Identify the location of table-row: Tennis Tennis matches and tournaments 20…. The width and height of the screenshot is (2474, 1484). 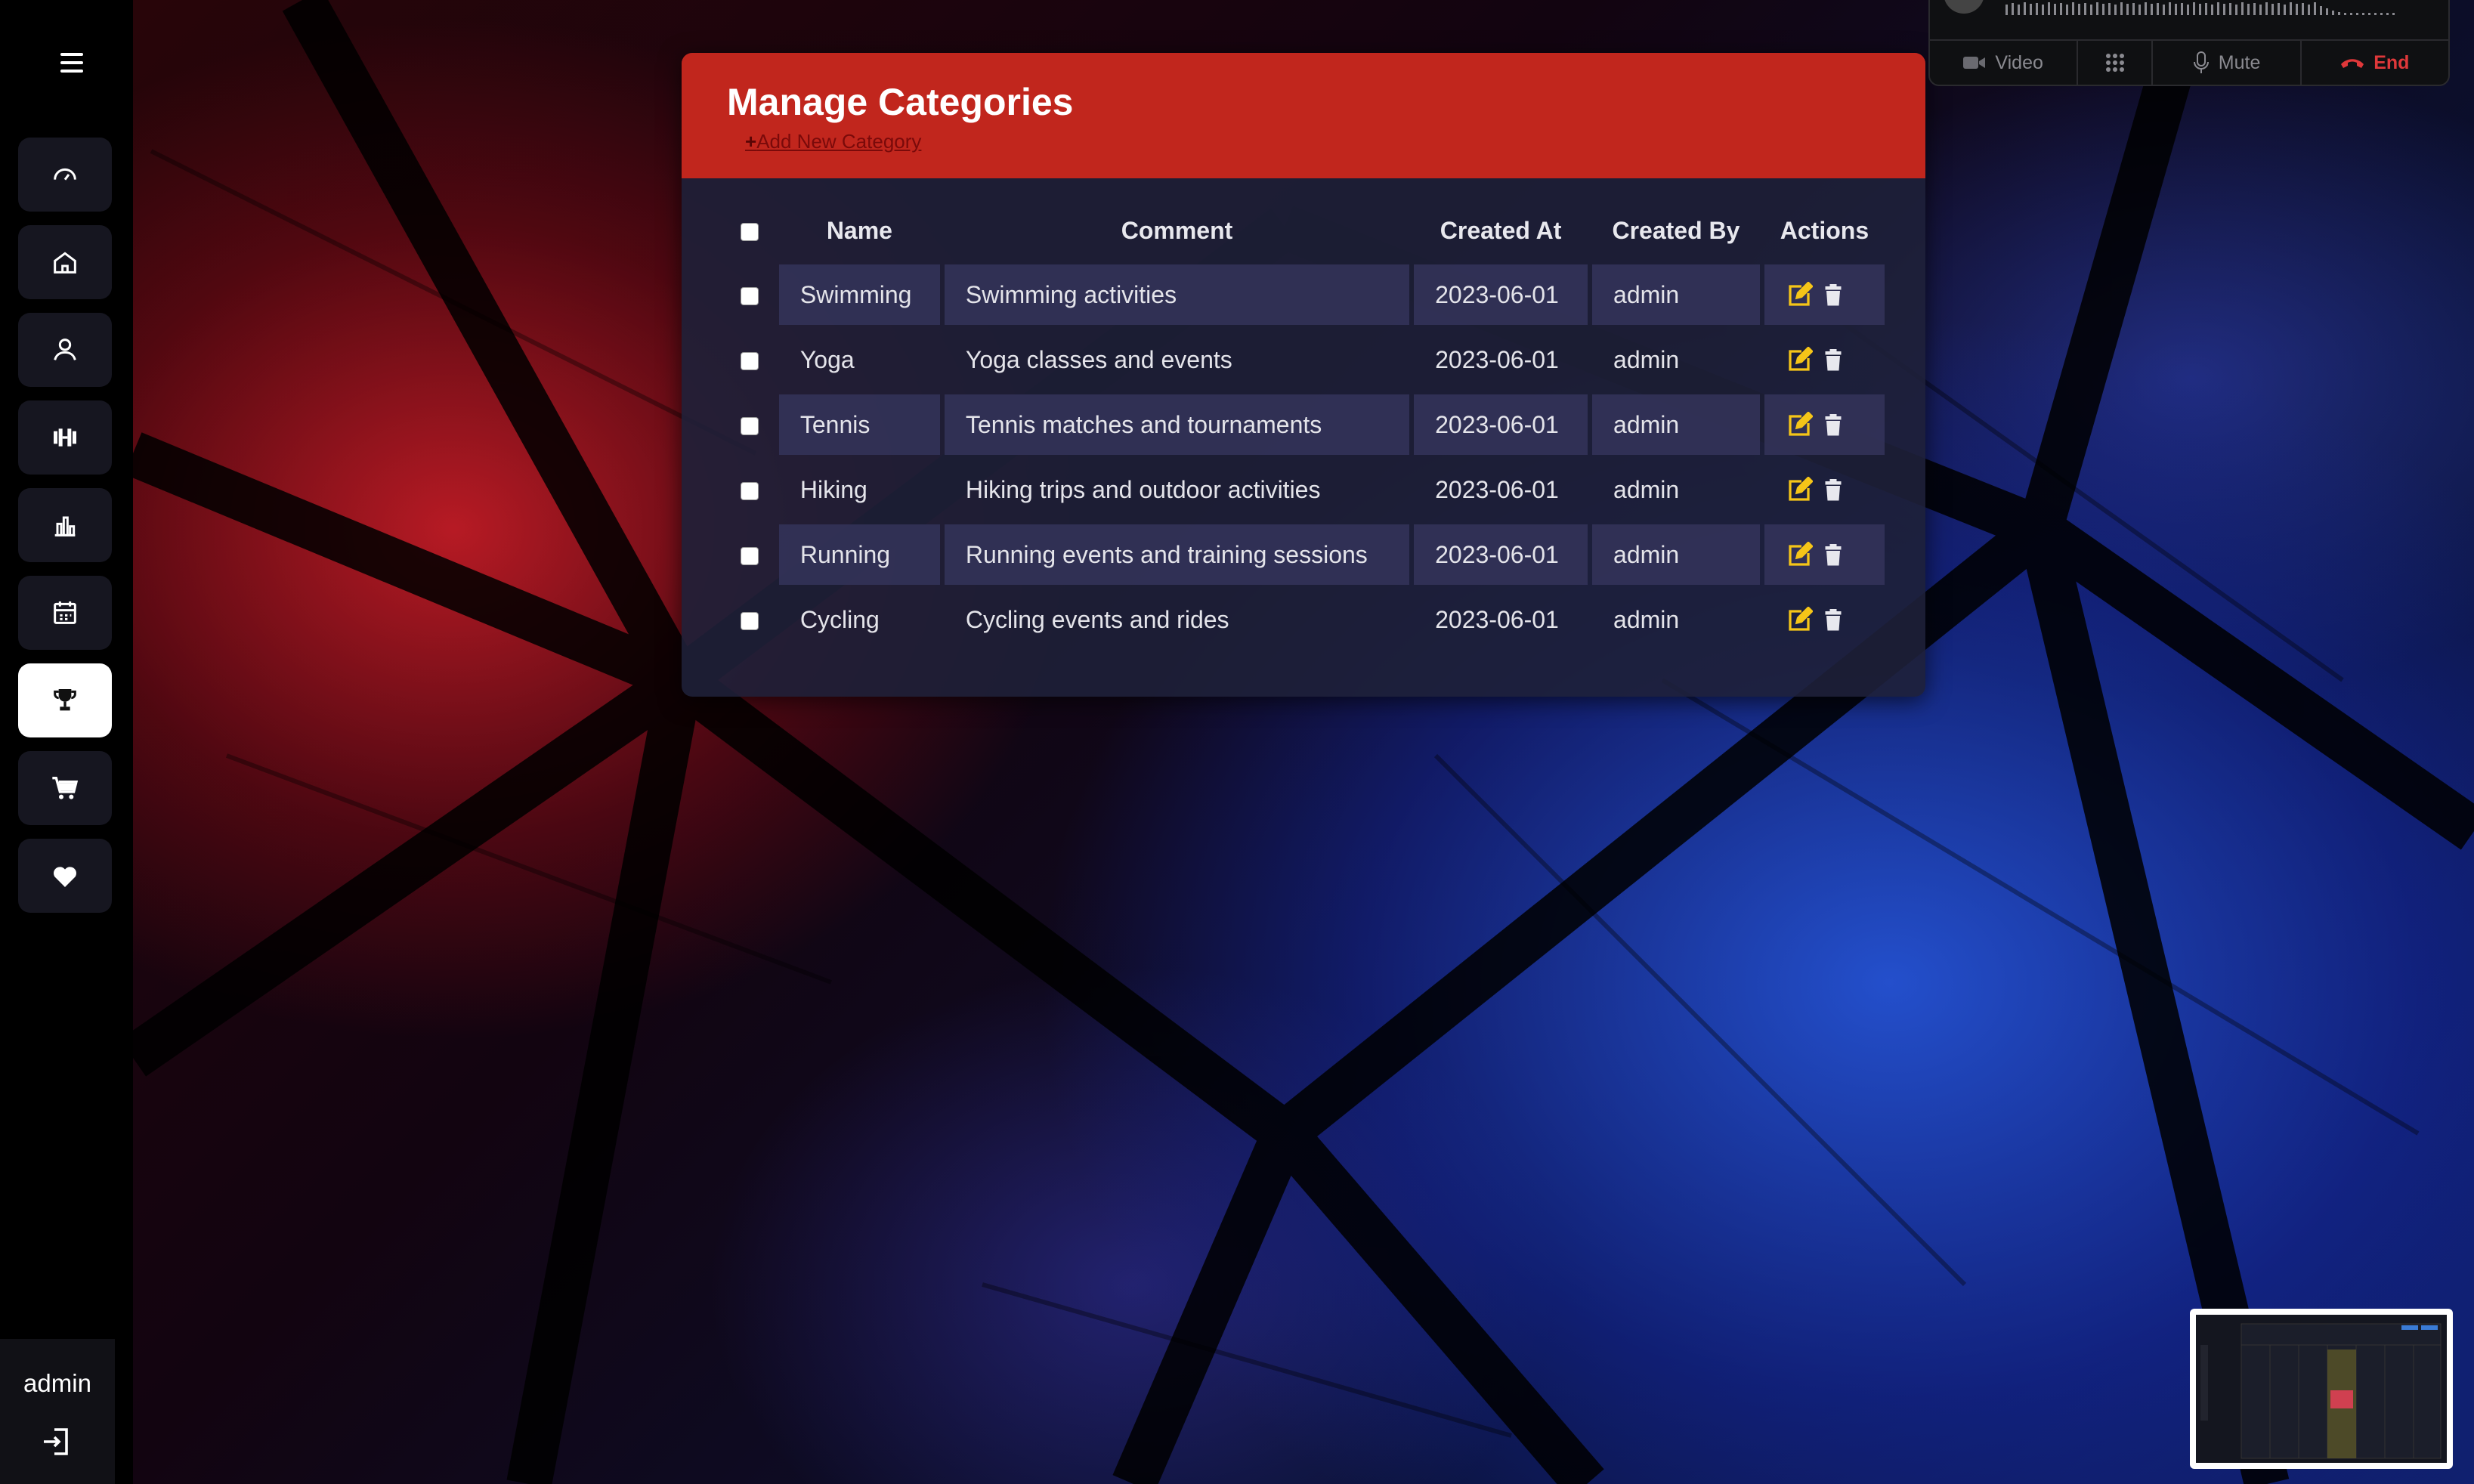
(1305, 425).